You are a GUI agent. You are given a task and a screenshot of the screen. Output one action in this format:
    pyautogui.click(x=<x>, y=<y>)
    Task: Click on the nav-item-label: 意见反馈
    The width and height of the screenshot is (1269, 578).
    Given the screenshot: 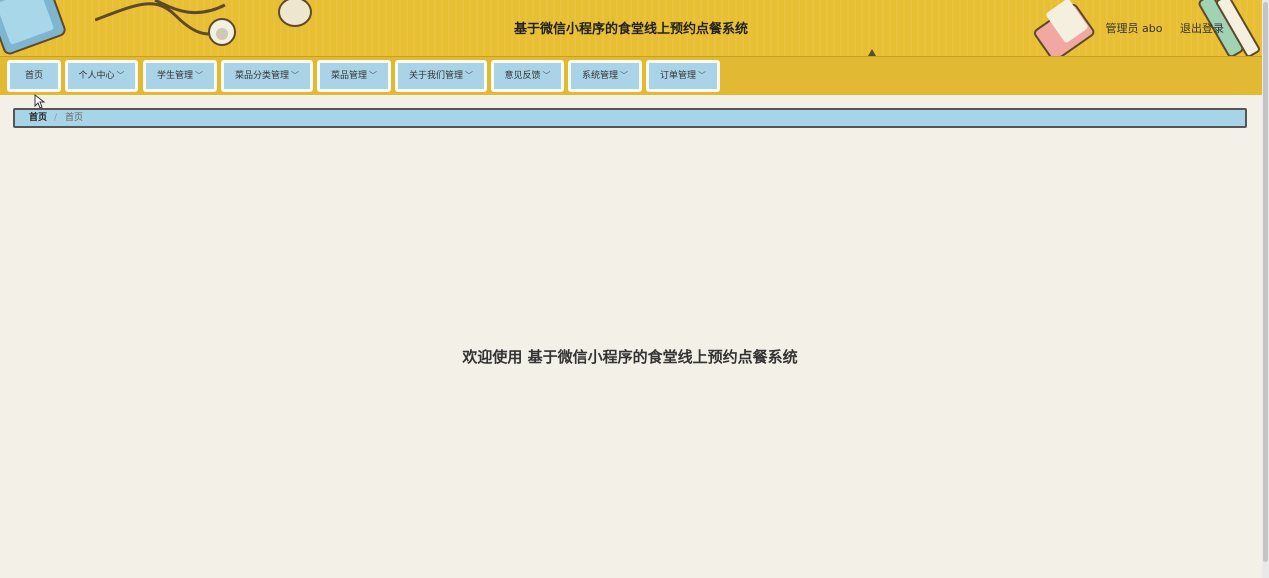 What is the action you would take?
    pyautogui.click(x=522, y=76)
    